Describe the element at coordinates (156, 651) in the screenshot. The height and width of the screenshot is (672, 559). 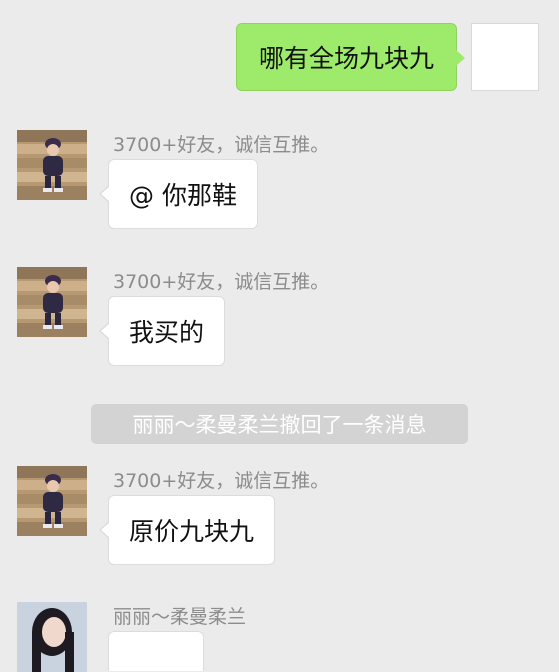
I see `incoming-message-bubble` at that location.